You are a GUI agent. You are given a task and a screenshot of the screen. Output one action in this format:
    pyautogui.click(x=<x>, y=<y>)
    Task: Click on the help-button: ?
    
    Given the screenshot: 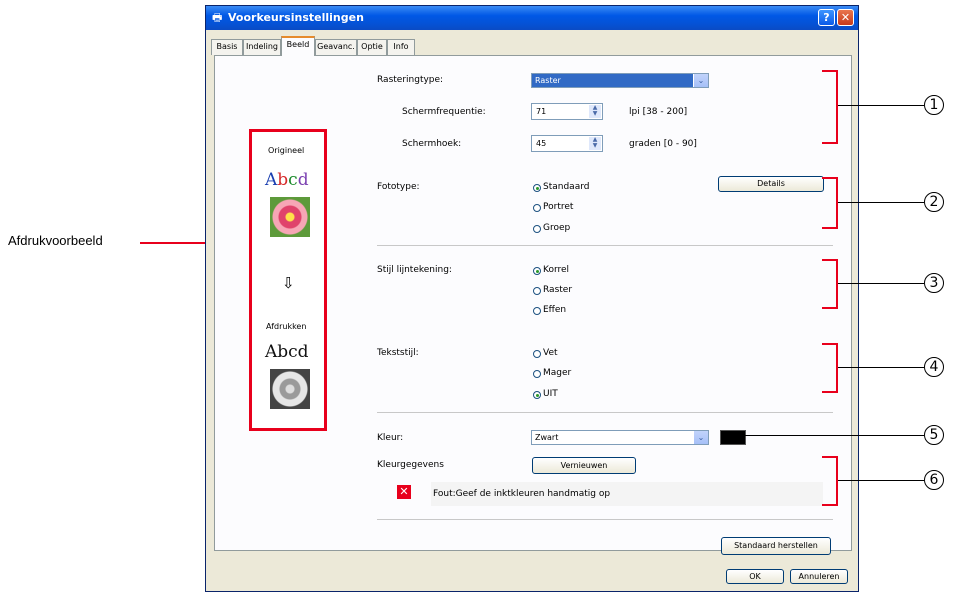 What is the action you would take?
    pyautogui.click(x=826, y=17)
    